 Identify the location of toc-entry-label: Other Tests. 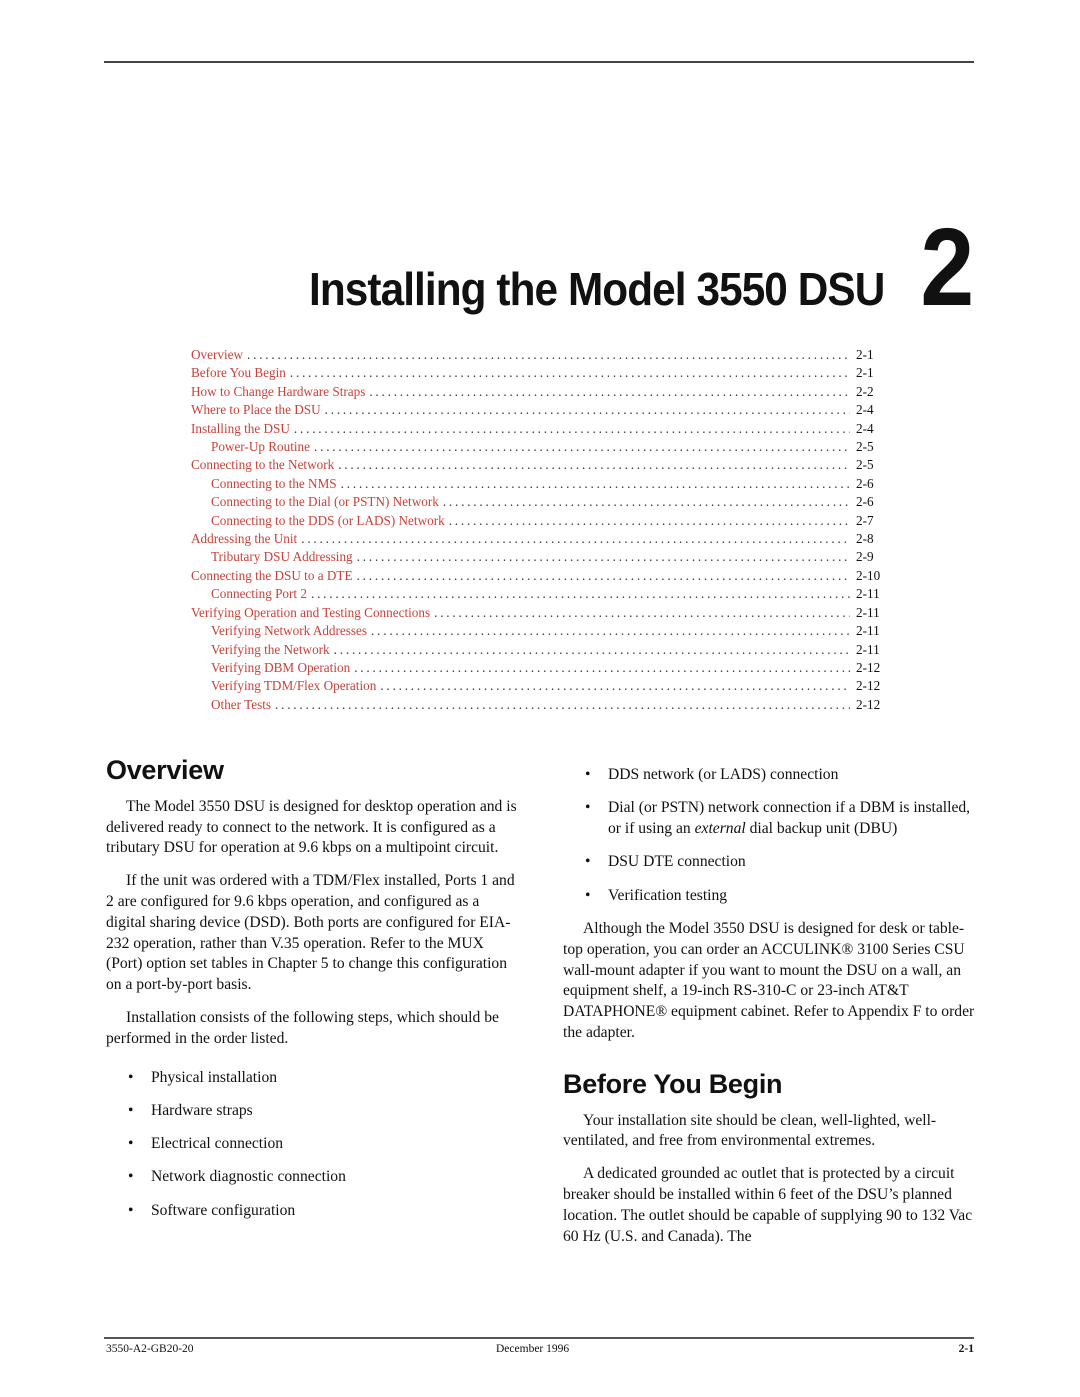
(231, 705).